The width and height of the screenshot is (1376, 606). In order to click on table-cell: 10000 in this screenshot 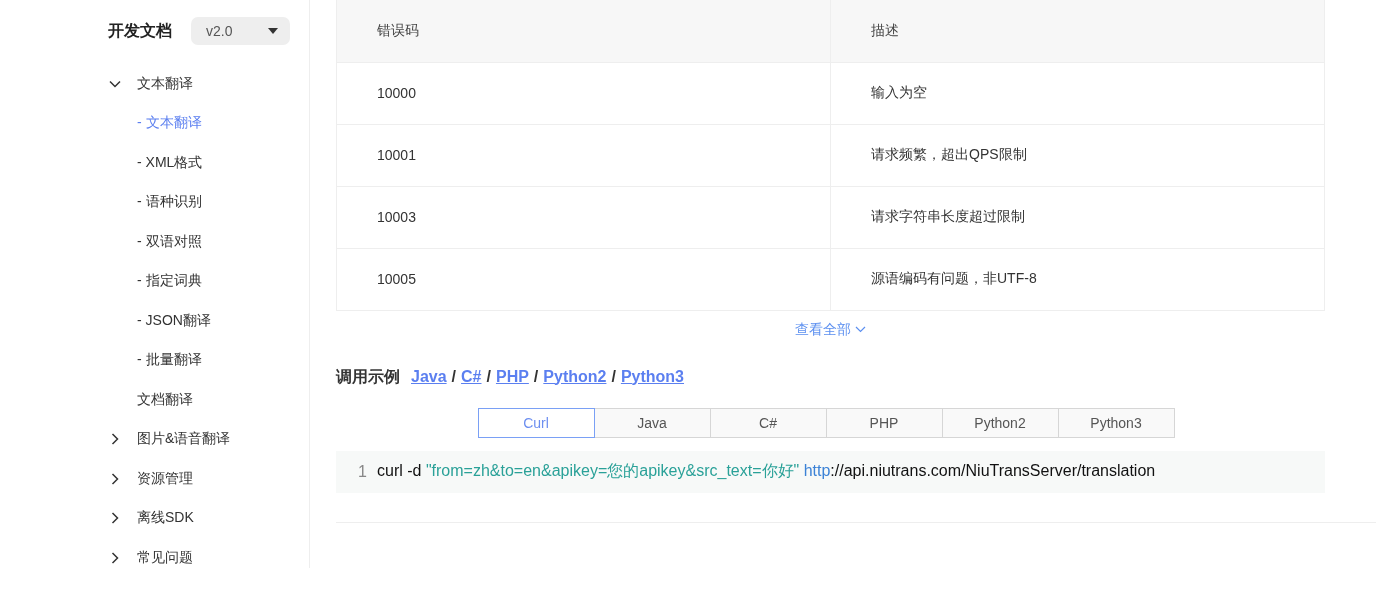, I will do `click(583, 93)`.